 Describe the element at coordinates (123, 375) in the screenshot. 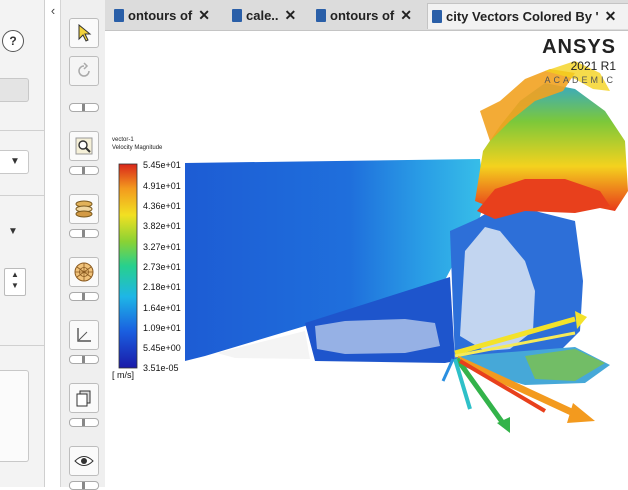

I see `legend-units: [ m/s]` at that location.